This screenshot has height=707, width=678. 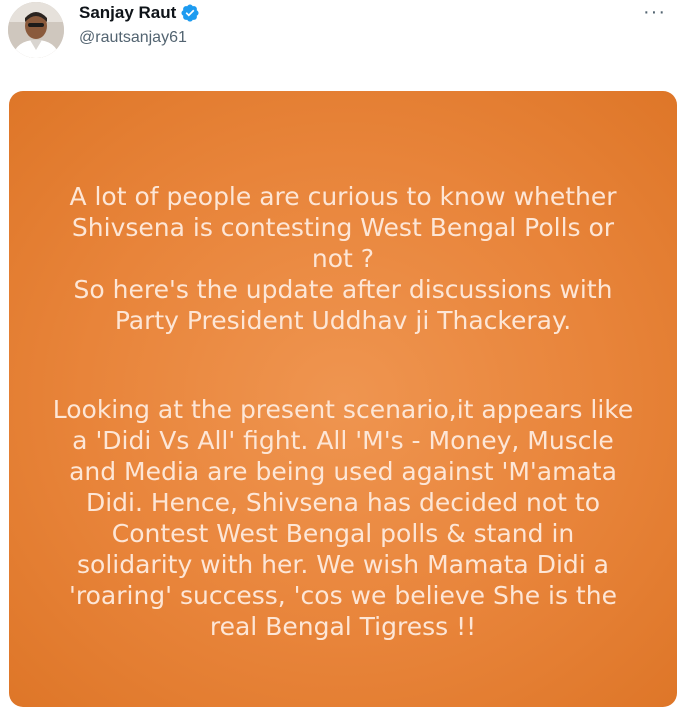 What do you see at coordinates (127, 13) in the screenshot?
I see `author-display-name: Sanjay Raut` at bounding box center [127, 13].